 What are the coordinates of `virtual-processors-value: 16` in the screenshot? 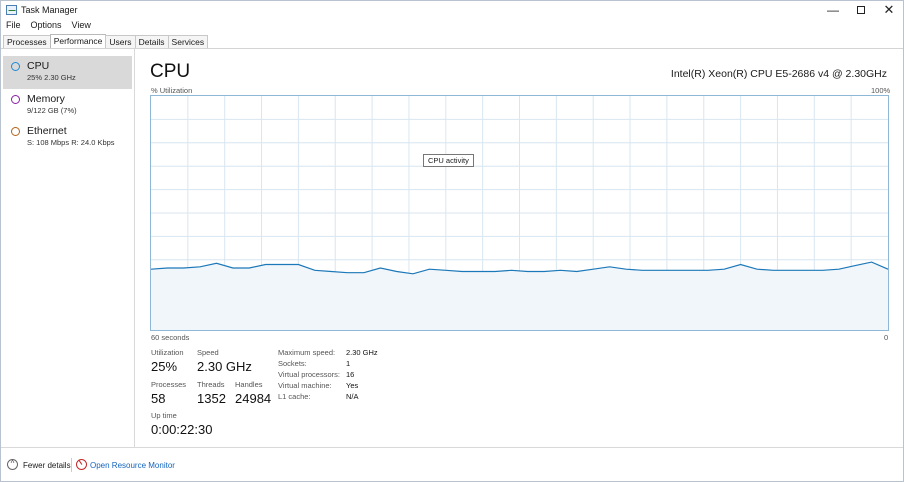 It's located at (350, 374).